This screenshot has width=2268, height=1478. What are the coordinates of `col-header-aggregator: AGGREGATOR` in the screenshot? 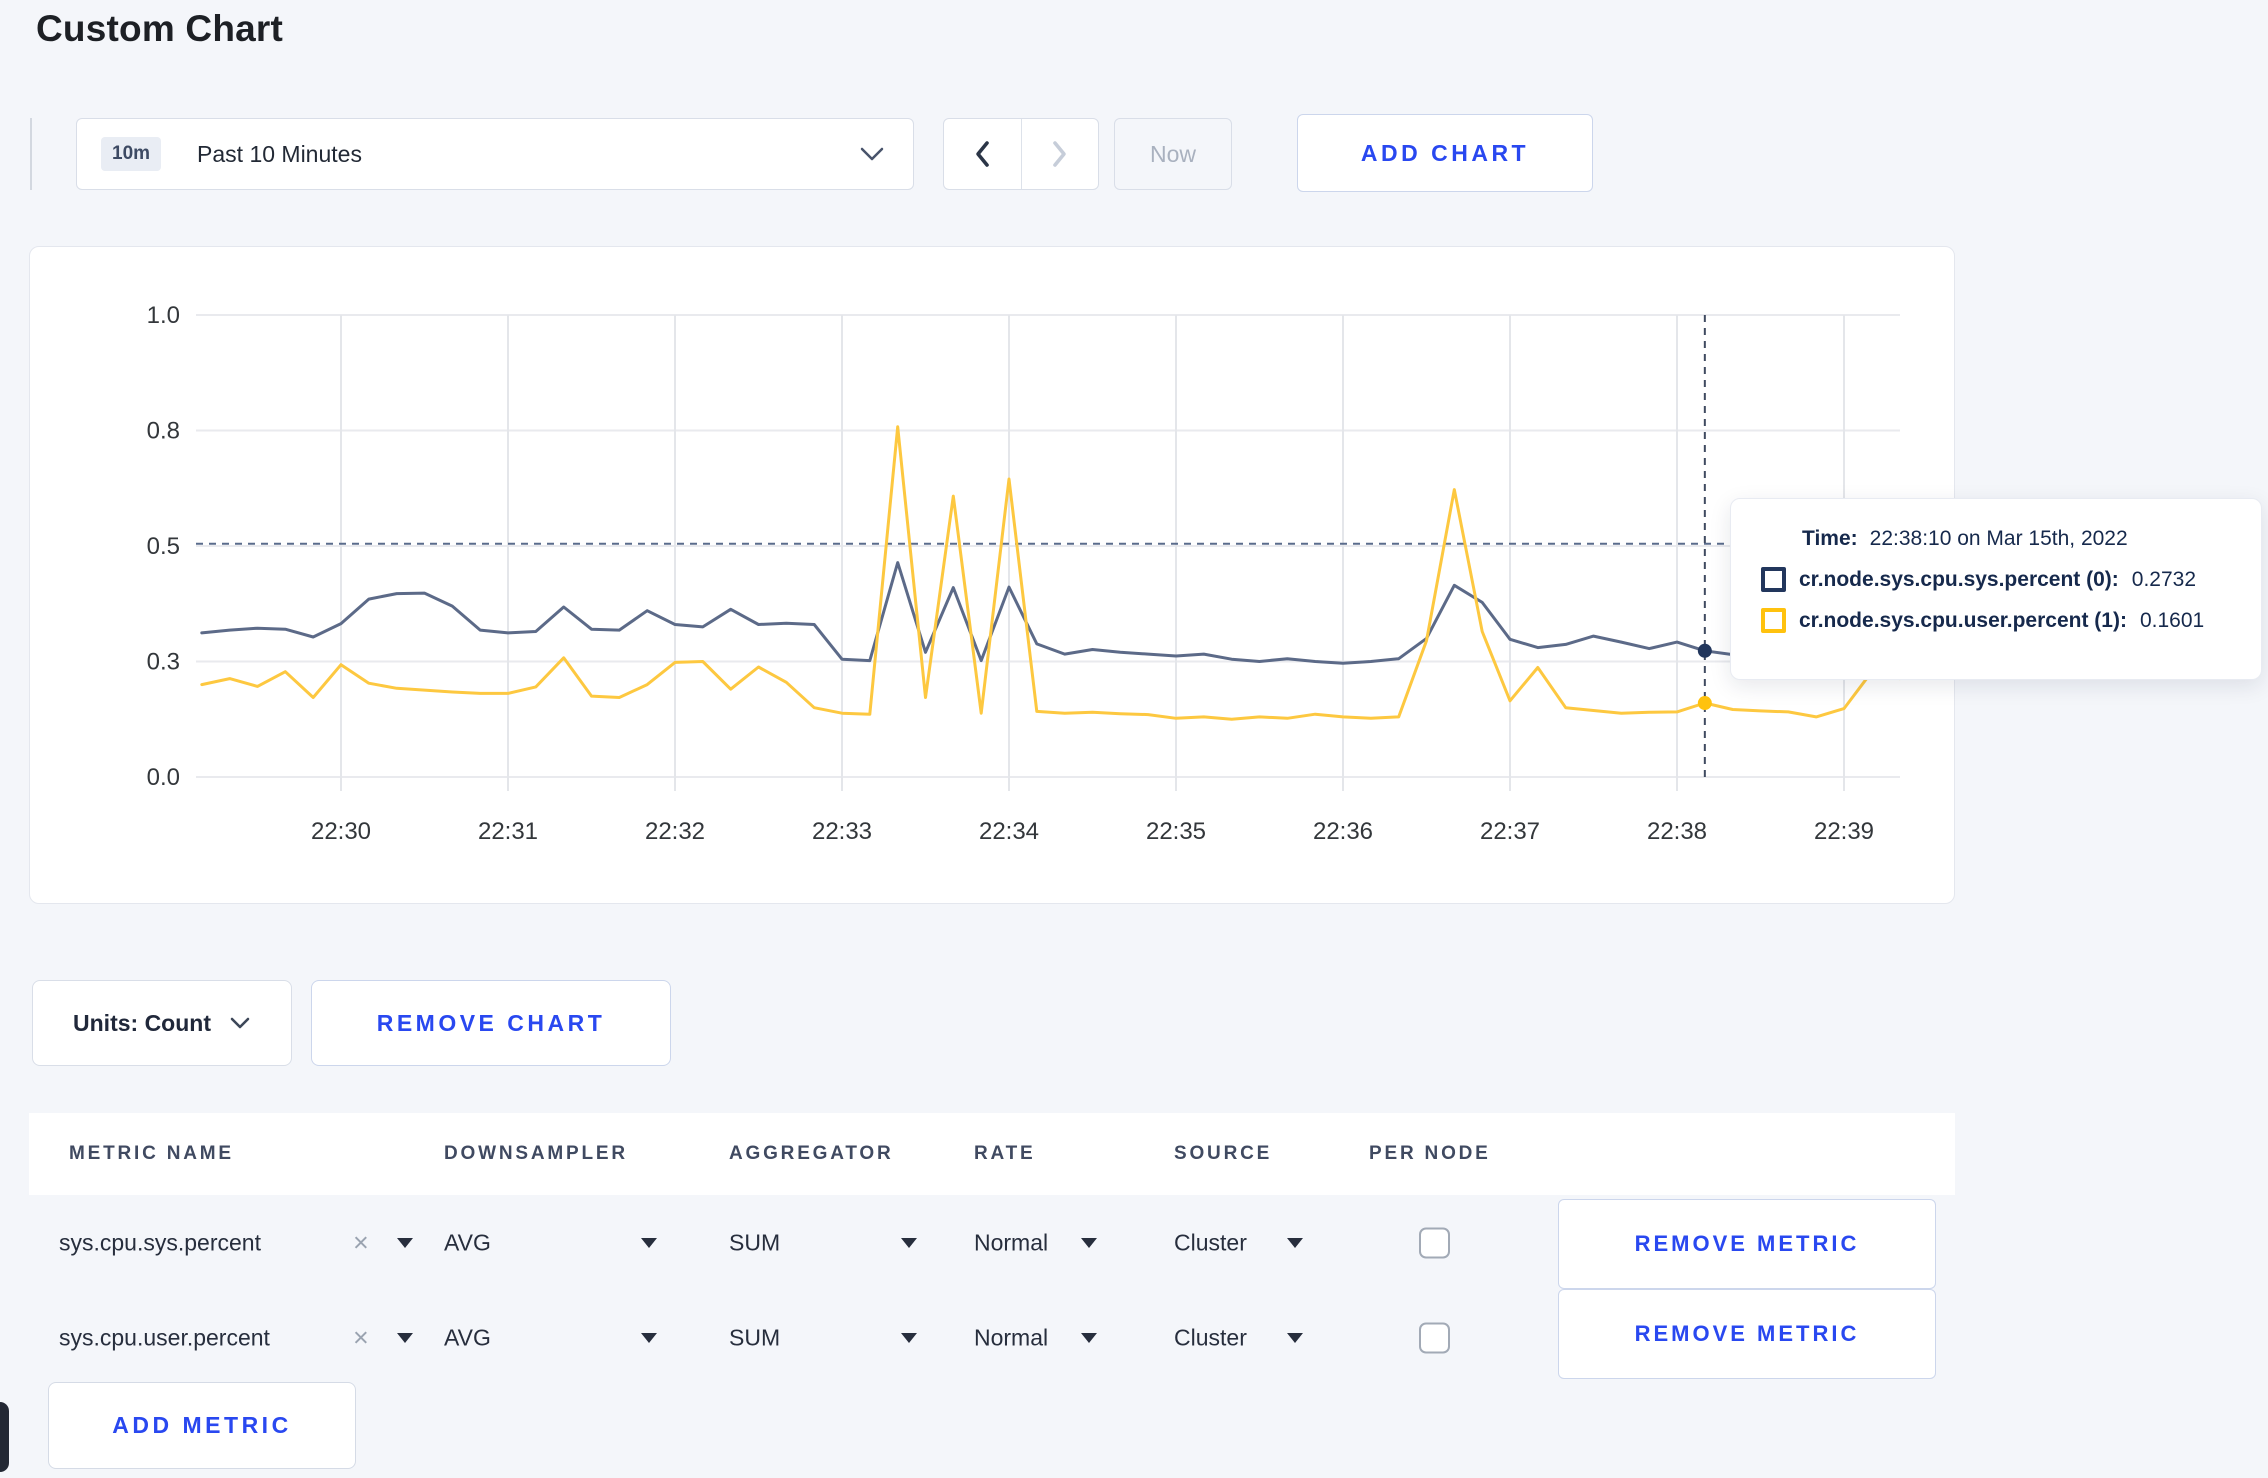 It's located at (811, 1153).